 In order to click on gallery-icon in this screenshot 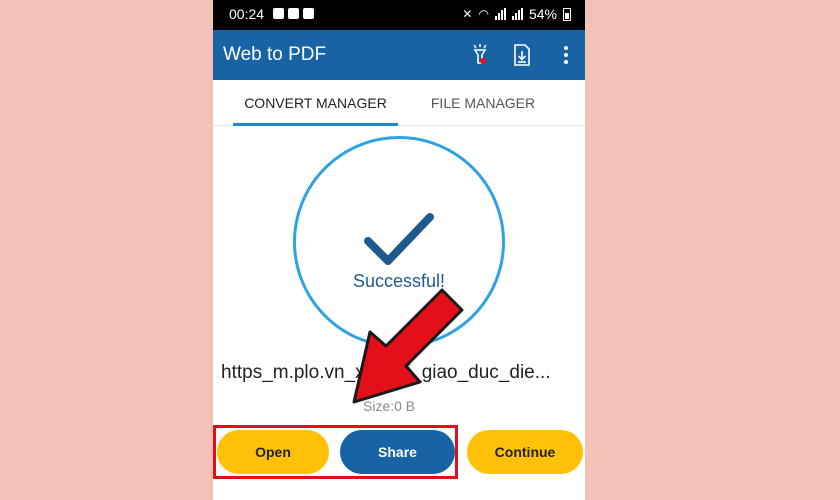, I will do `click(278, 13)`.